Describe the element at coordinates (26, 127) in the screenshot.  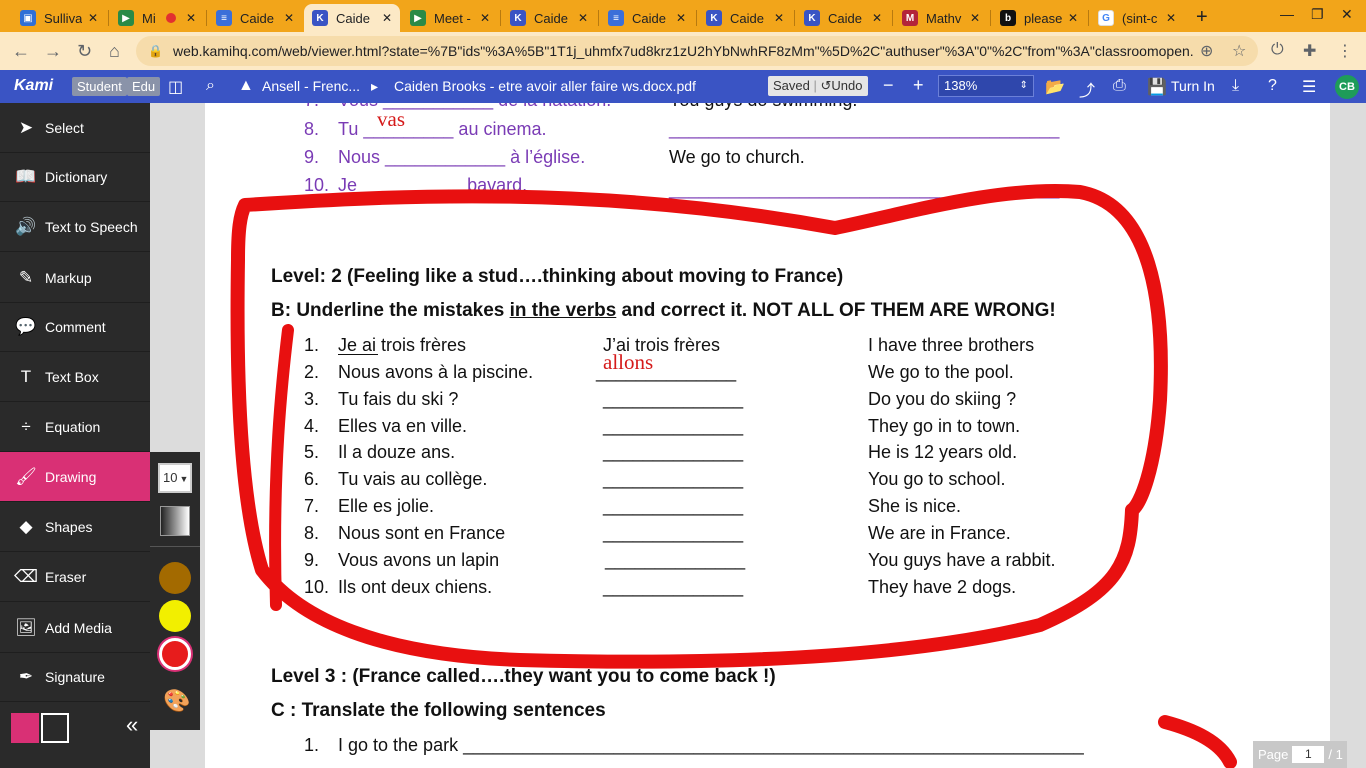
I see `pointer-icon: ➤` at that location.